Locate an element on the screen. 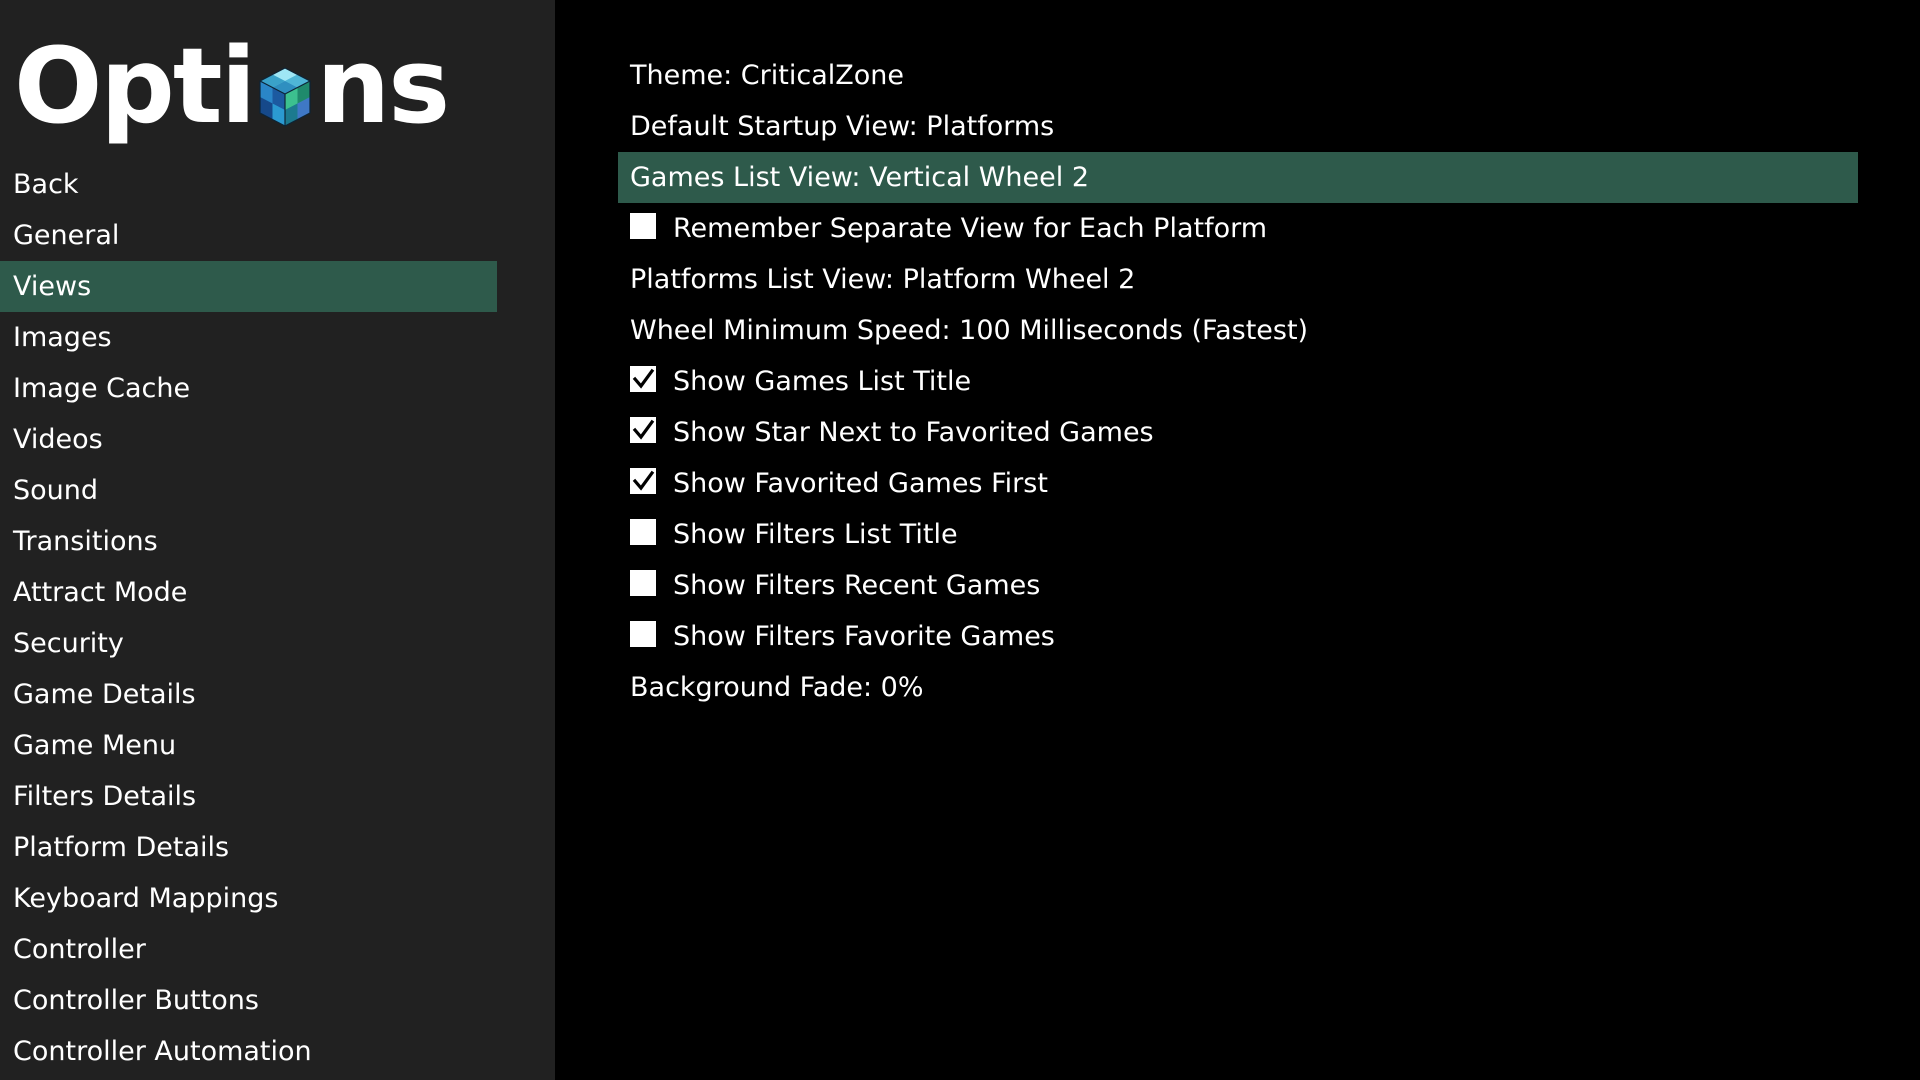 The height and width of the screenshot is (1080, 1920). sidebar-item-label: Platform Details is located at coordinates (121, 847).